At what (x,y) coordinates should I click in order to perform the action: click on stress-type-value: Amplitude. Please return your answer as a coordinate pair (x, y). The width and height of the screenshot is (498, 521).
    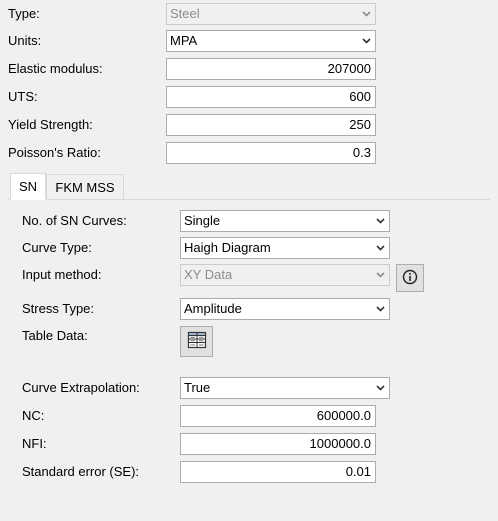
    Looking at the image, I should click on (213, 308).